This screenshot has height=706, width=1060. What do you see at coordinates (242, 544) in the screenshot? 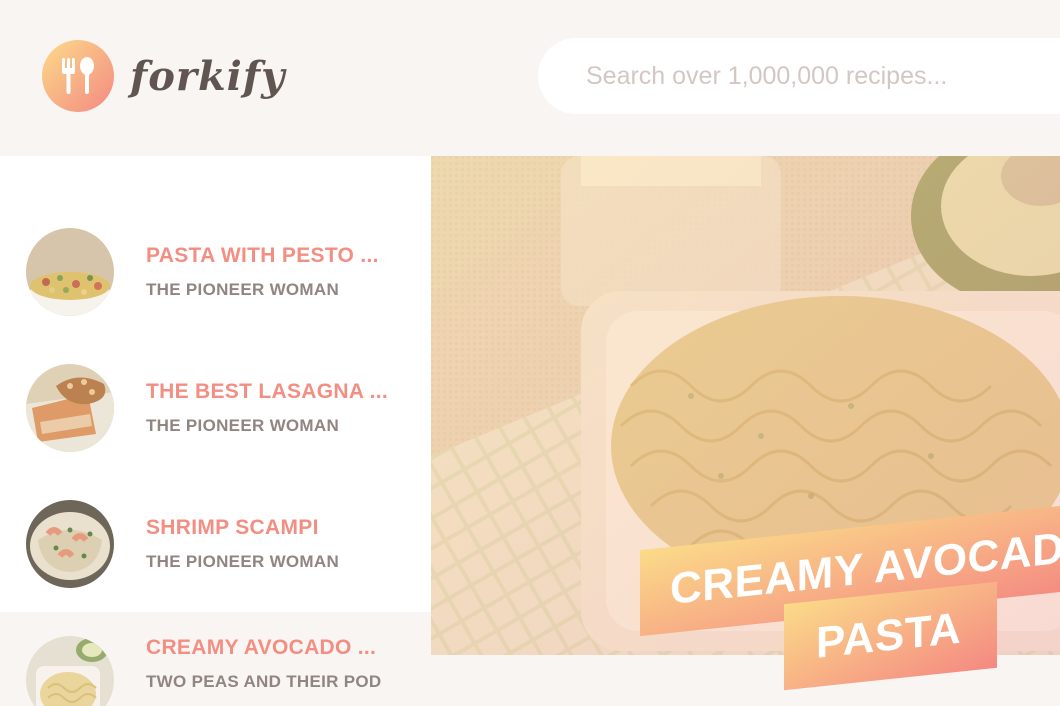
I see `result-data: SHRIMP SCAMPI THE PIONEER WOMAN` at bounding box center [242, 544].